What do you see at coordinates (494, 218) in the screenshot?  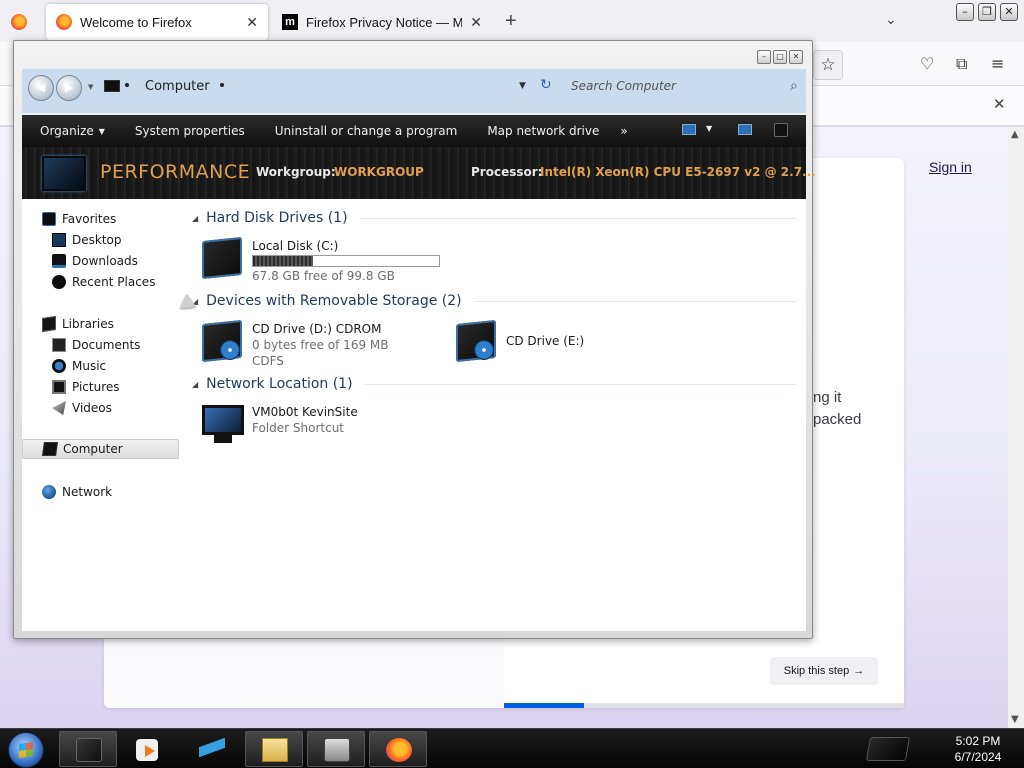 I see `group-header-hard-disk: ◢ Hard Disk Drives (1)` at bounding box center [494, 218].